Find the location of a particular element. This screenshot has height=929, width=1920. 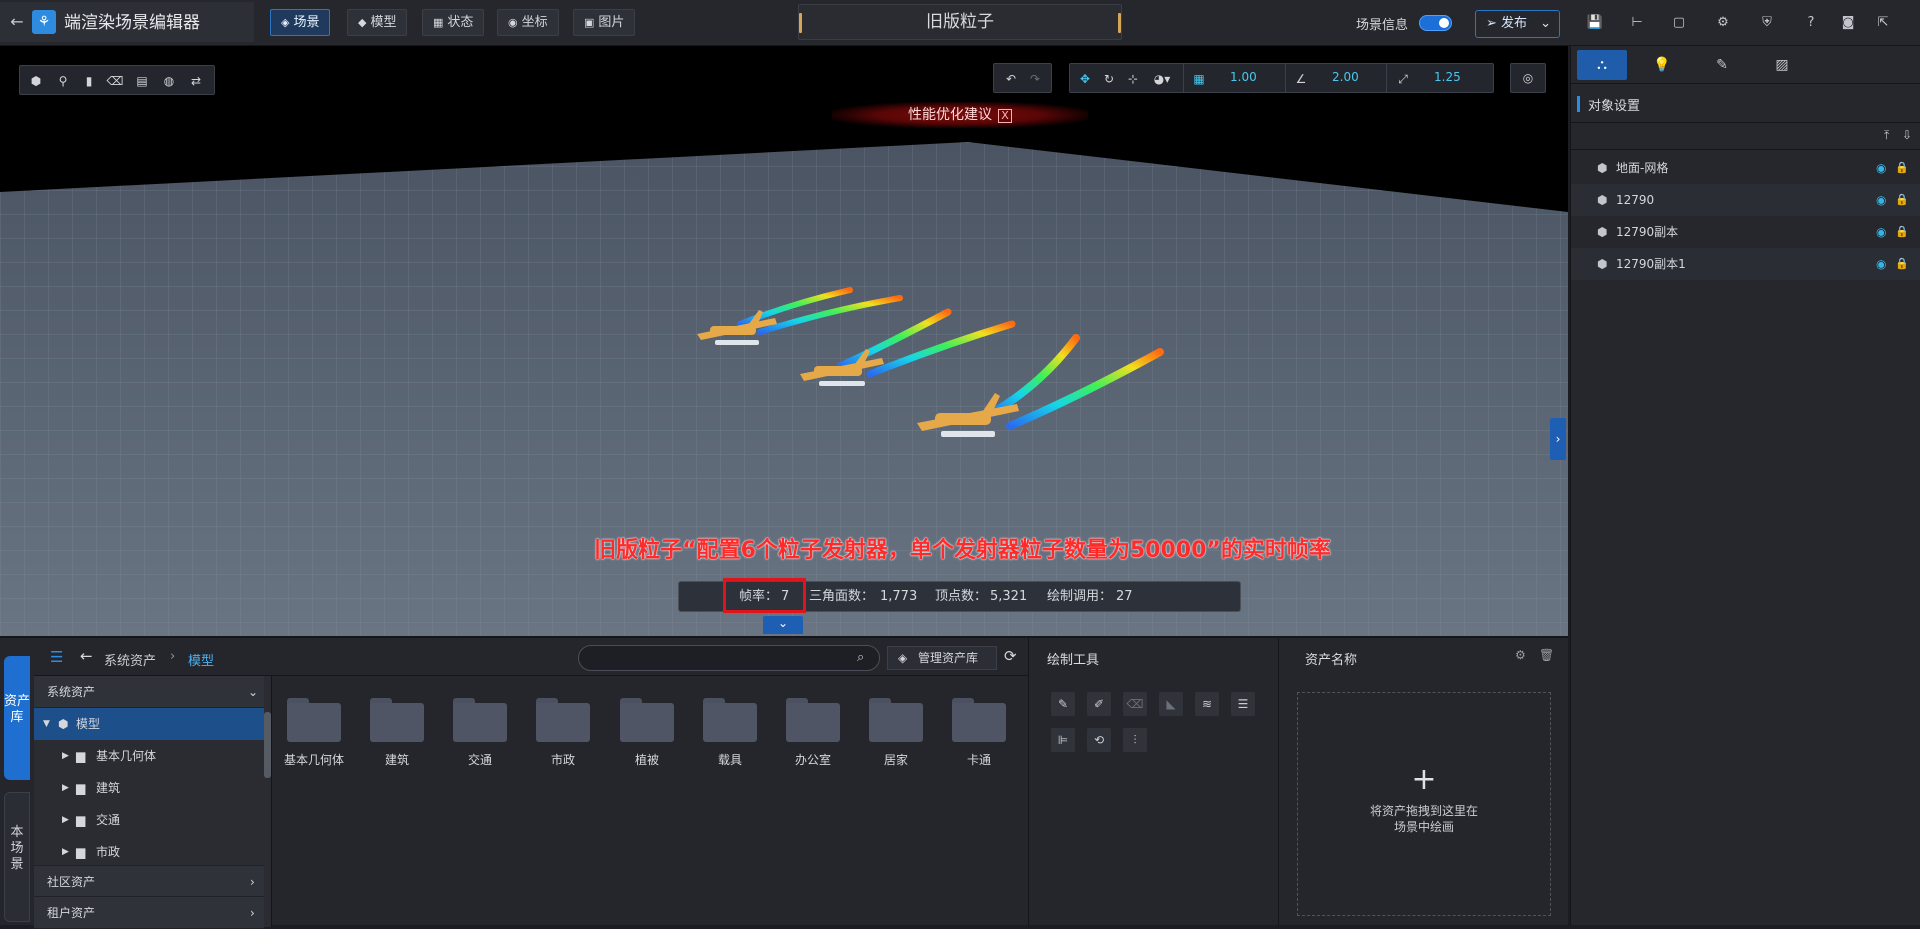

tree-group-tenant: 租户资产 › is located at coordinates (149, 913).